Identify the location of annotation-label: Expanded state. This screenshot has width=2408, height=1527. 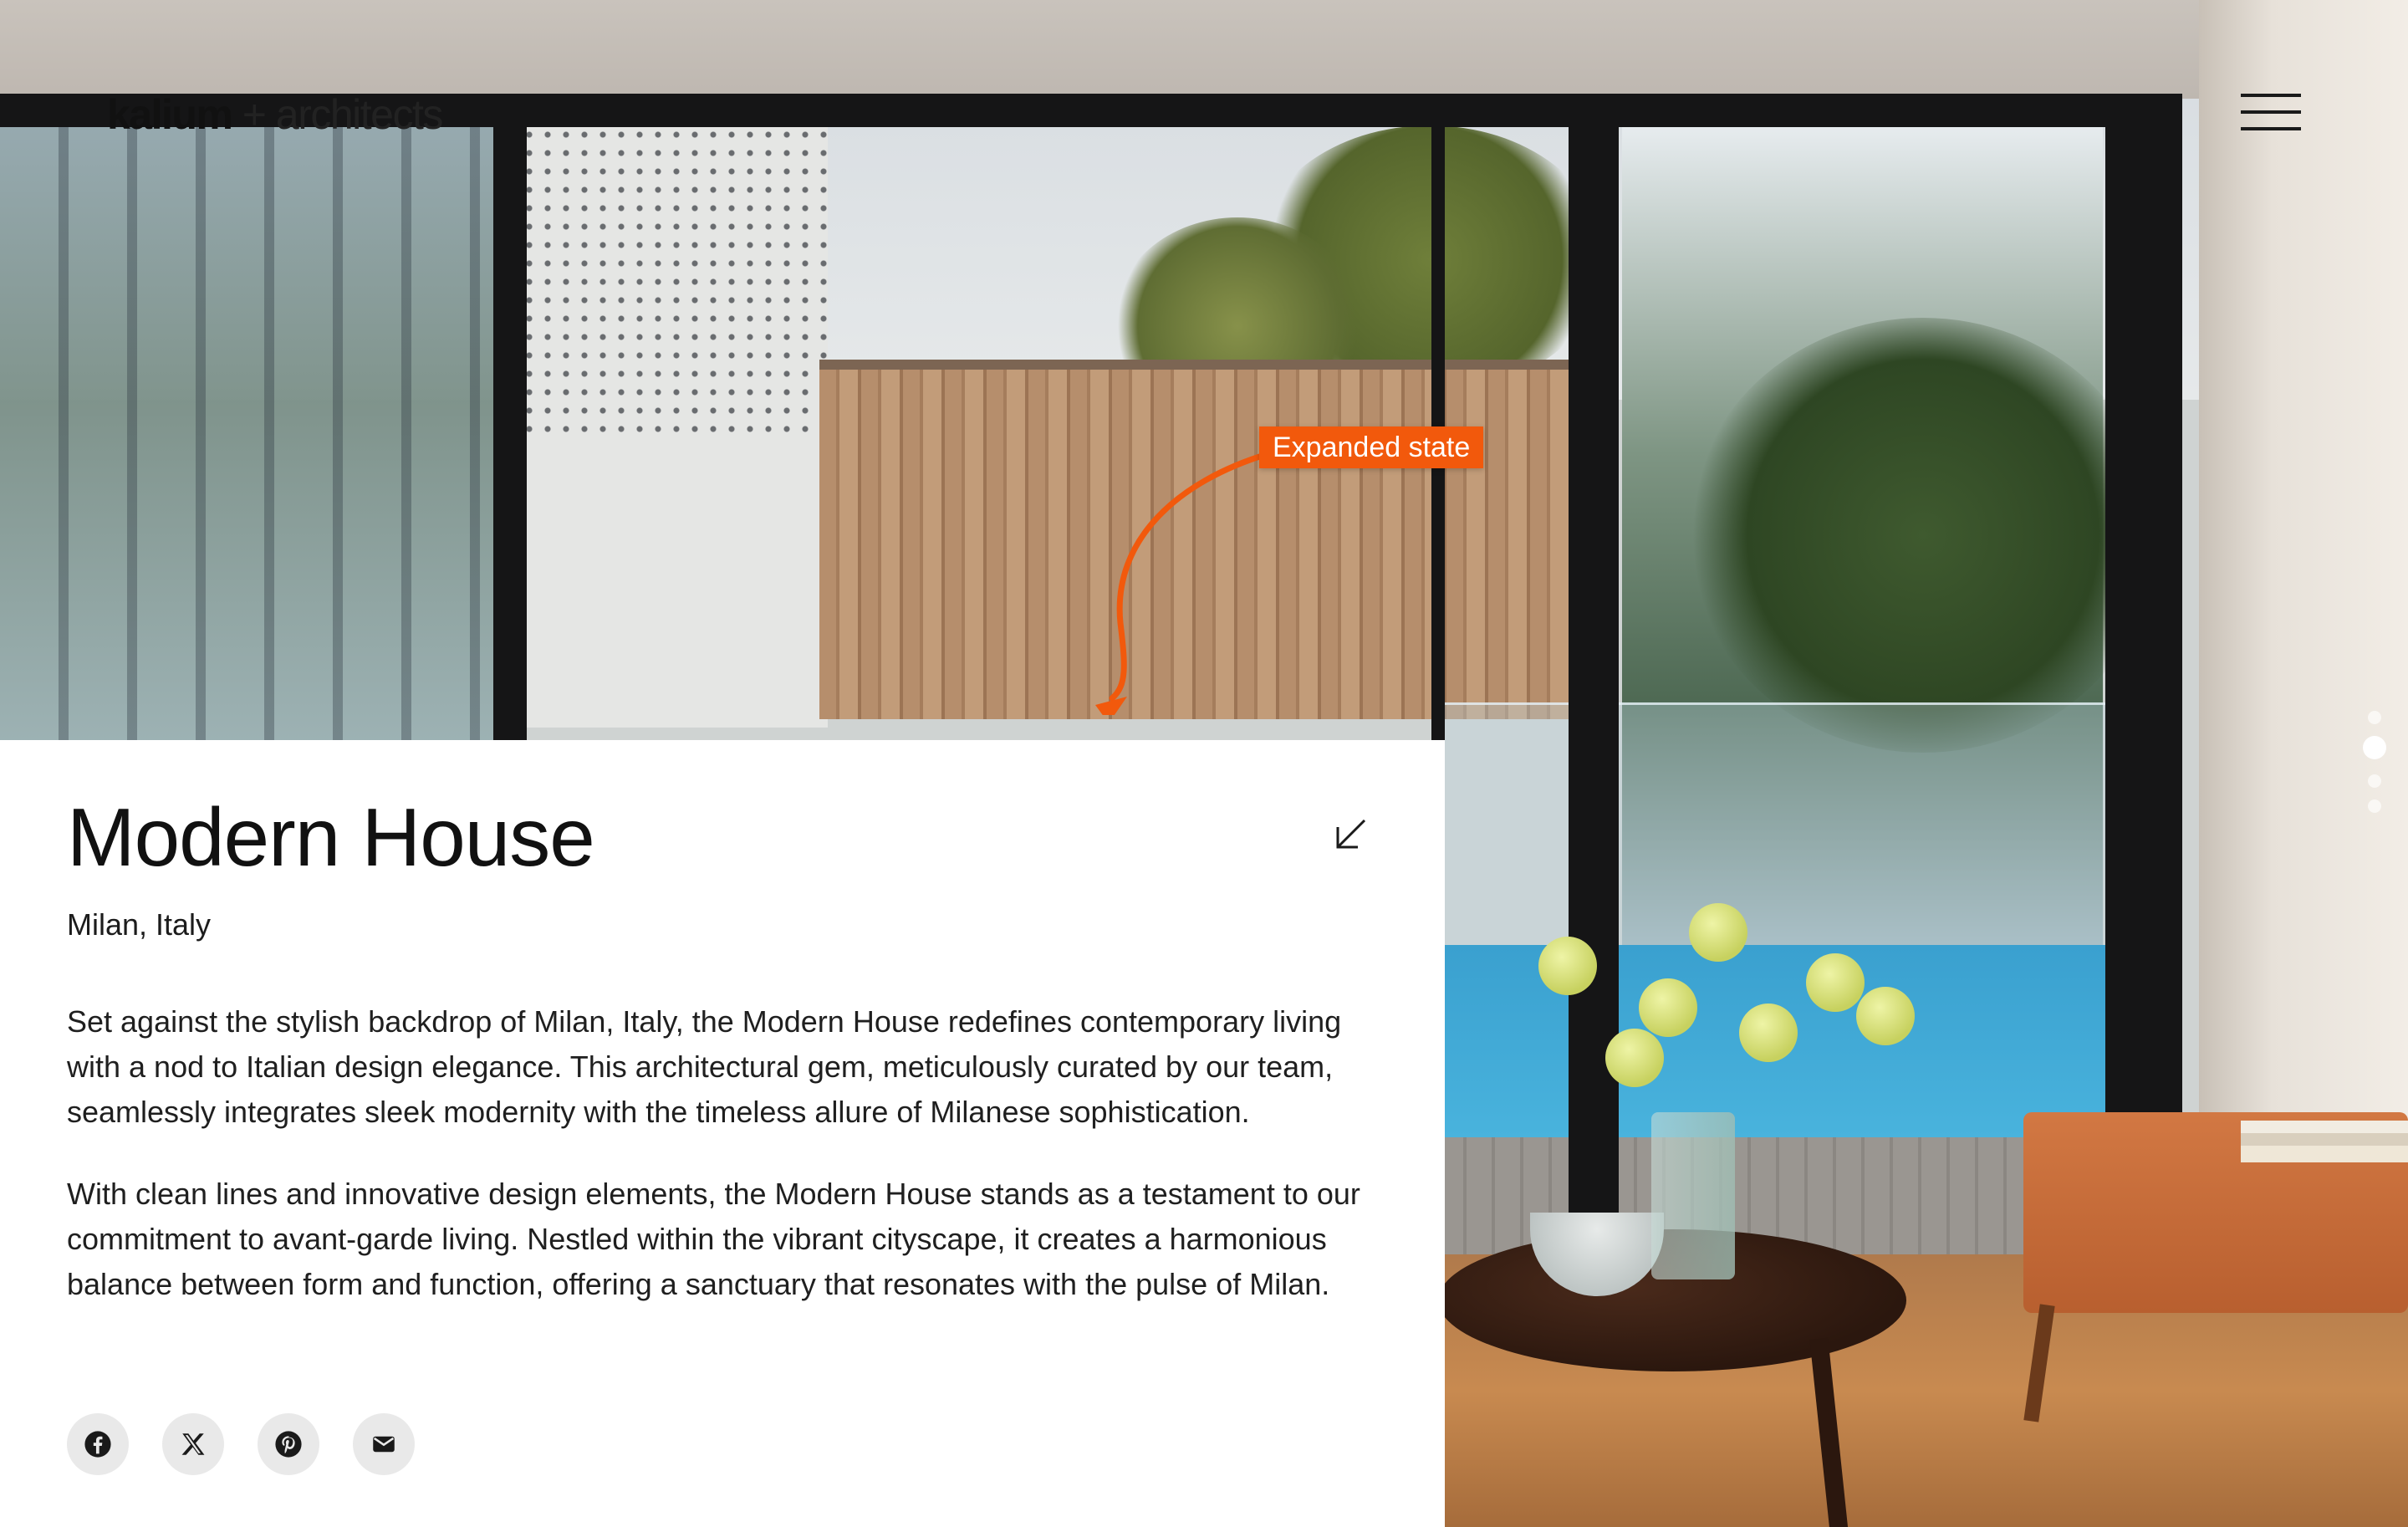
(1372, 447).